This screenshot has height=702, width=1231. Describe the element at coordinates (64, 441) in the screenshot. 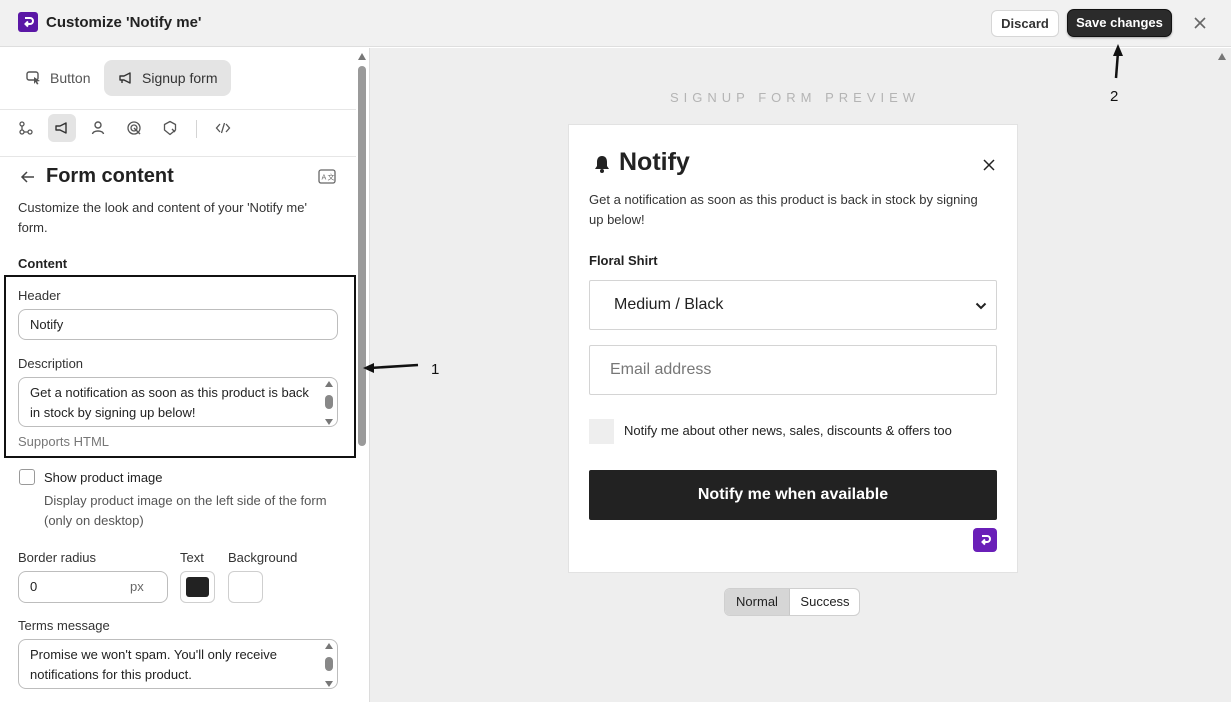

I see `supports-html-hint: Supports HTML` at that location.